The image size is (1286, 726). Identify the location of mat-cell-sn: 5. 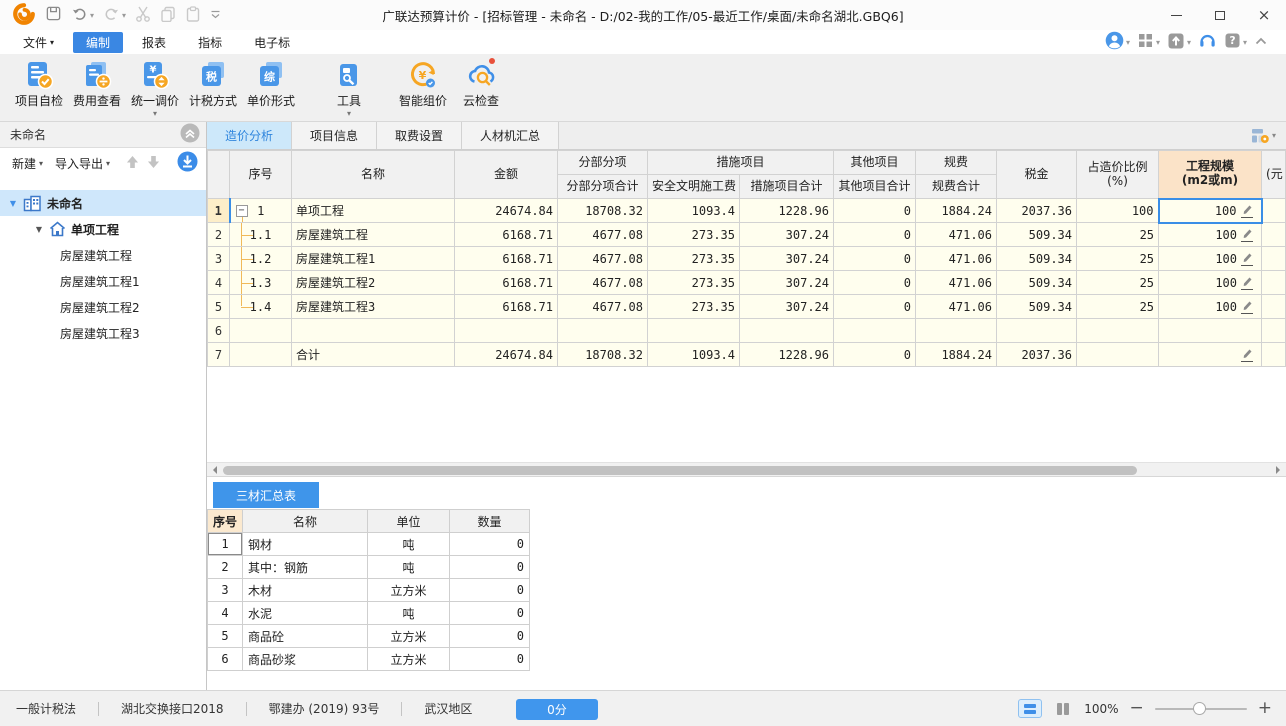
(225, 636).